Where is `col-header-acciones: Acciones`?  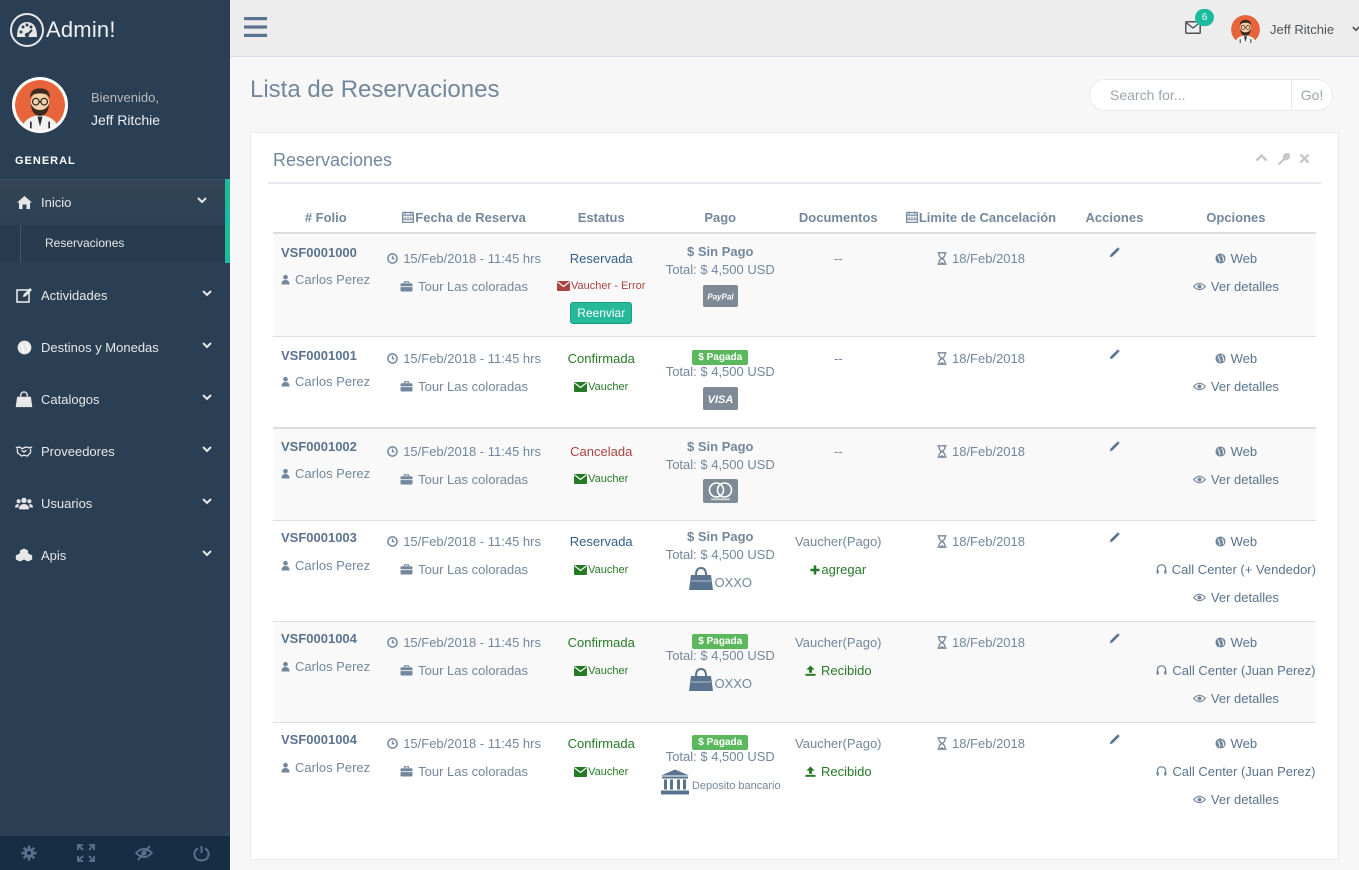
col-header-acciones: Acciones is located at coordinates (1114, 218).